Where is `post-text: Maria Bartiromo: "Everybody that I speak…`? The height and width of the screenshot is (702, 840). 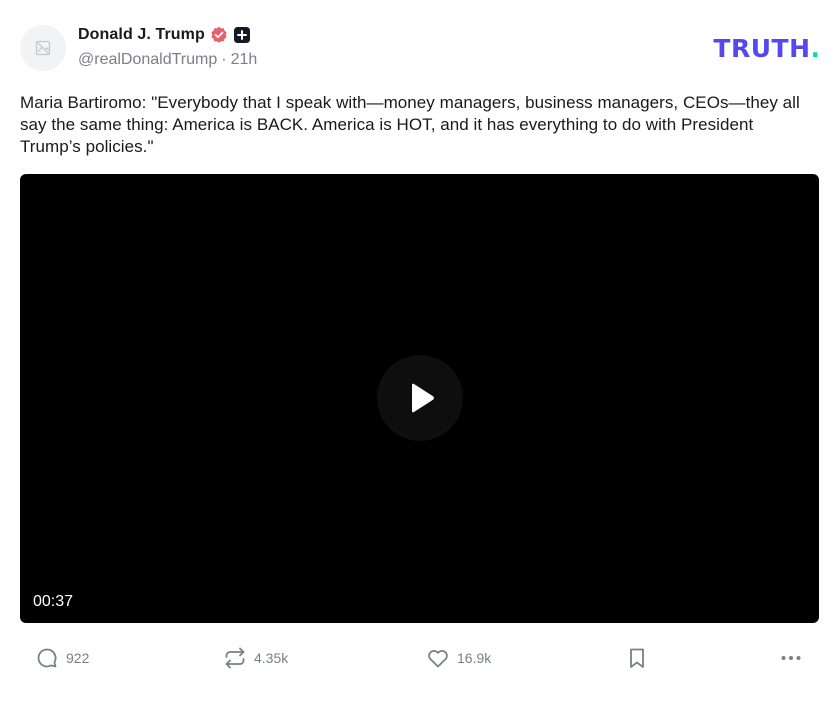
post-text: Maria Bartiromo: "Everybody that I speak… is located at coordinates (410, 124).